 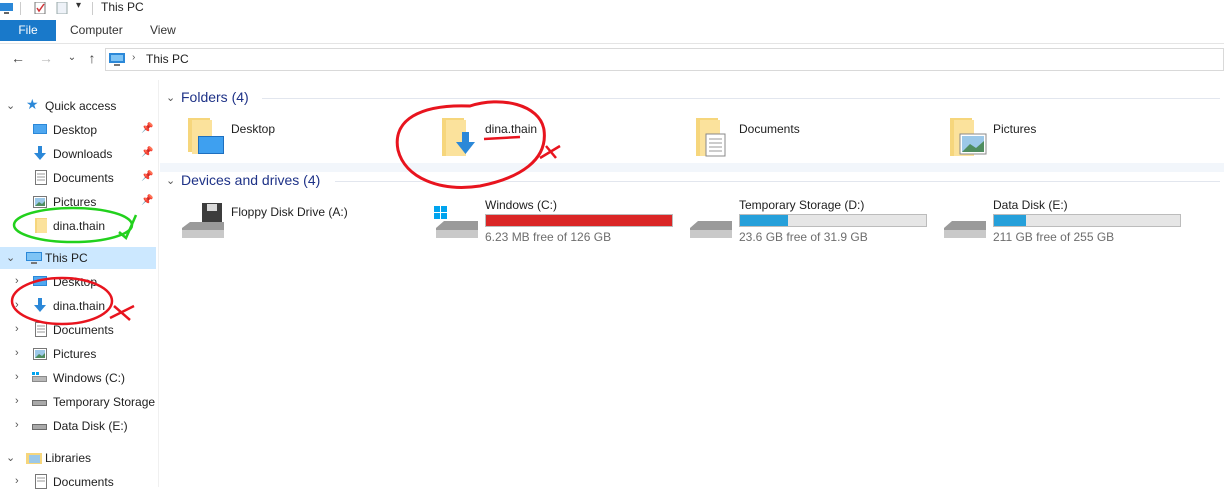 I want to click on nav-quick-documents: Documents 📌, so click(x=78, y=178).